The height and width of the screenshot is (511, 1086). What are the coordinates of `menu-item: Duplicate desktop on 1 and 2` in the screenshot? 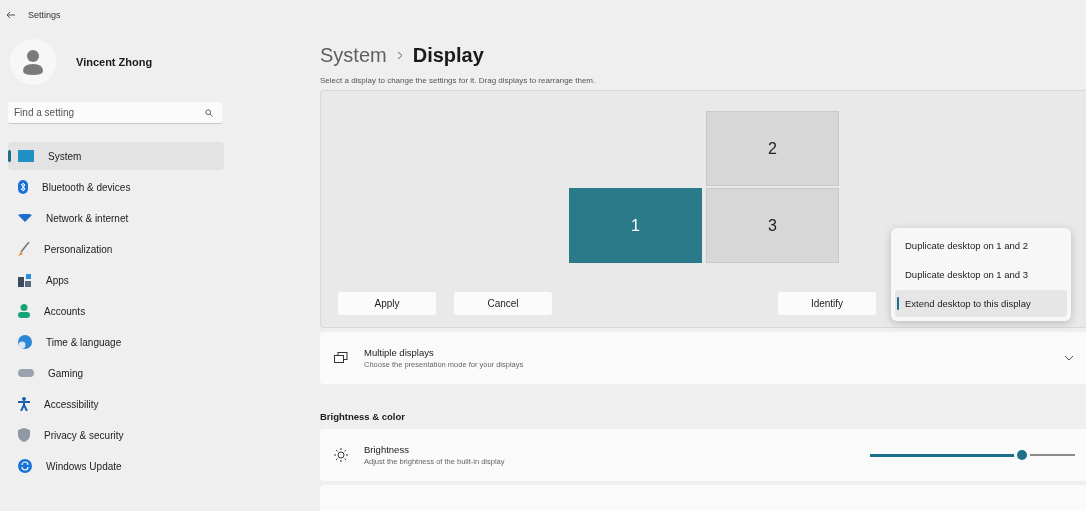 It's located at (981, 245).